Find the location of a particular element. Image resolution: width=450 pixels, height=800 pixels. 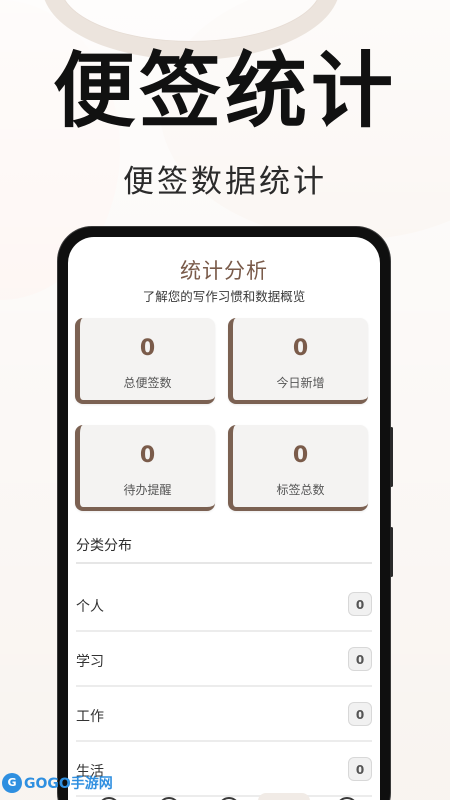

category-label: 工作 is located at coordinates (90, 717).